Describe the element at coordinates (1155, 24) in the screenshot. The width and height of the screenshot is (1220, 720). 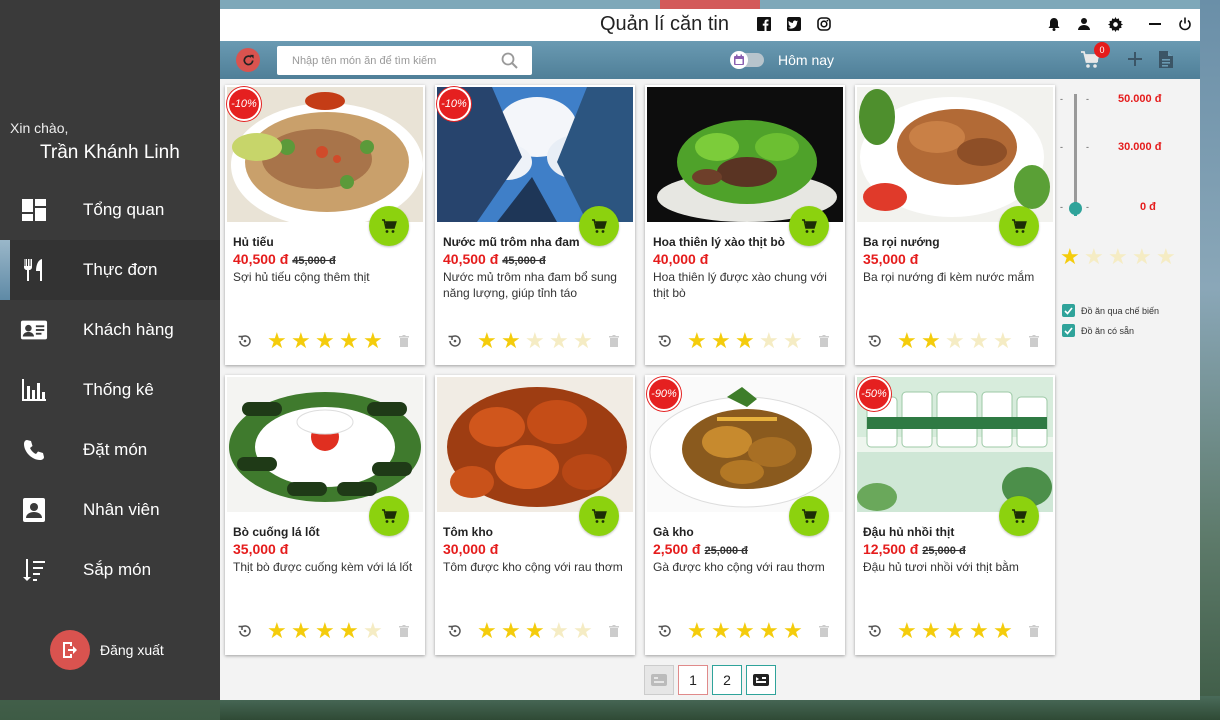
I see `minimize-icon` at that location.